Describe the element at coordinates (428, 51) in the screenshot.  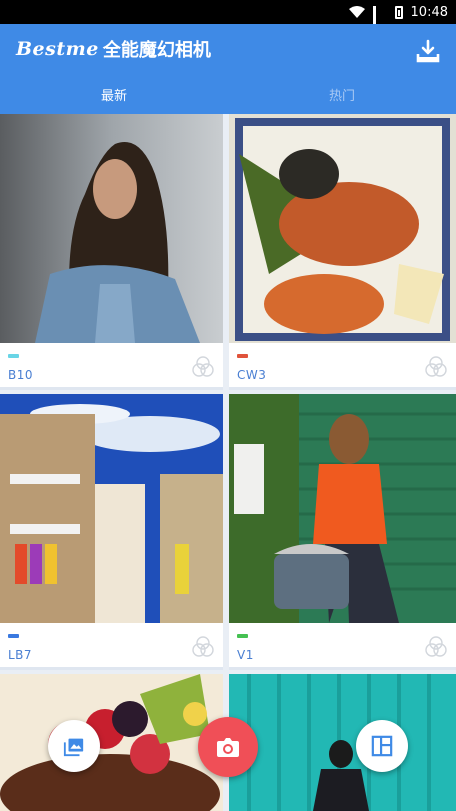
I see `download-icon` at that location.